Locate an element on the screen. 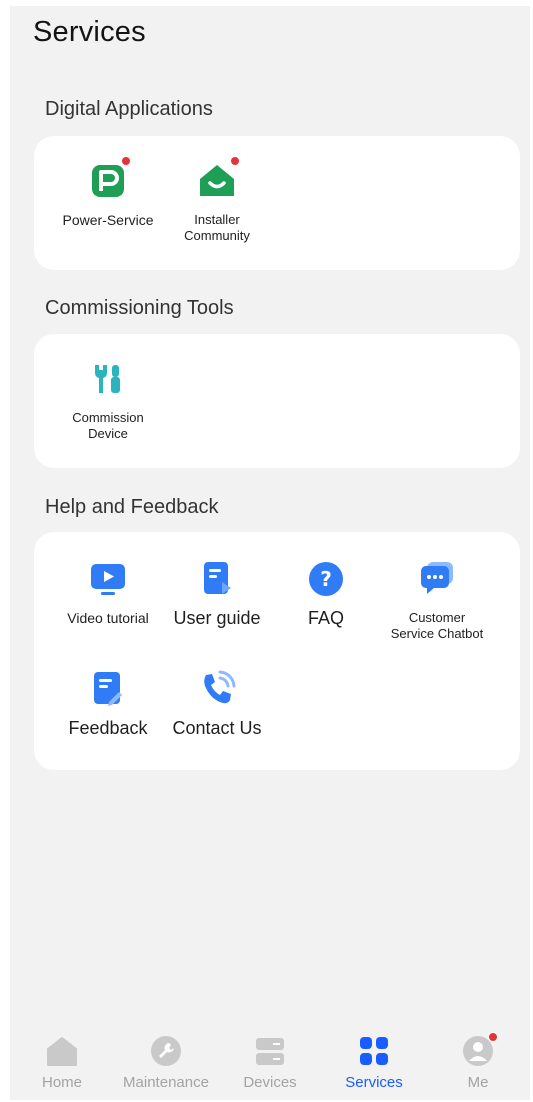 This screenshot has height=1102, width=533. tab-home: Home is located at coordinates (62, 1066).